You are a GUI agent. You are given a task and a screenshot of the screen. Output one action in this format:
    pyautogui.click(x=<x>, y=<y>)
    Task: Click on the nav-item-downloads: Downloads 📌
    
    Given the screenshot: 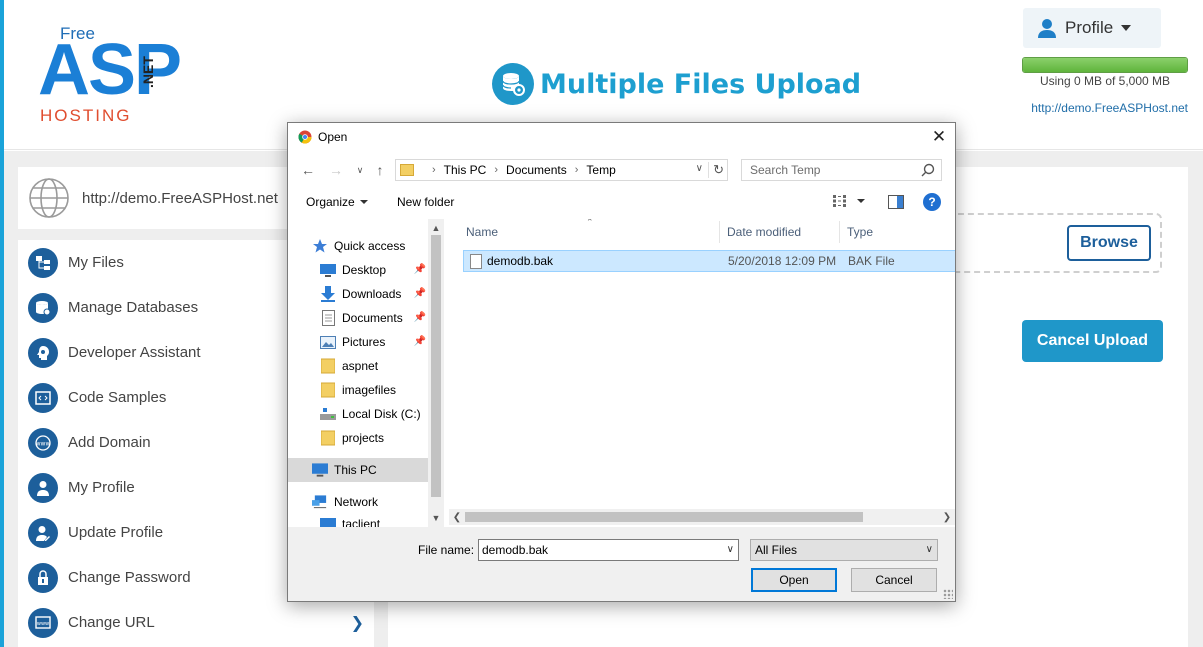 What is the action you would take?
    pyautogui.click(x=374, y=294)
    